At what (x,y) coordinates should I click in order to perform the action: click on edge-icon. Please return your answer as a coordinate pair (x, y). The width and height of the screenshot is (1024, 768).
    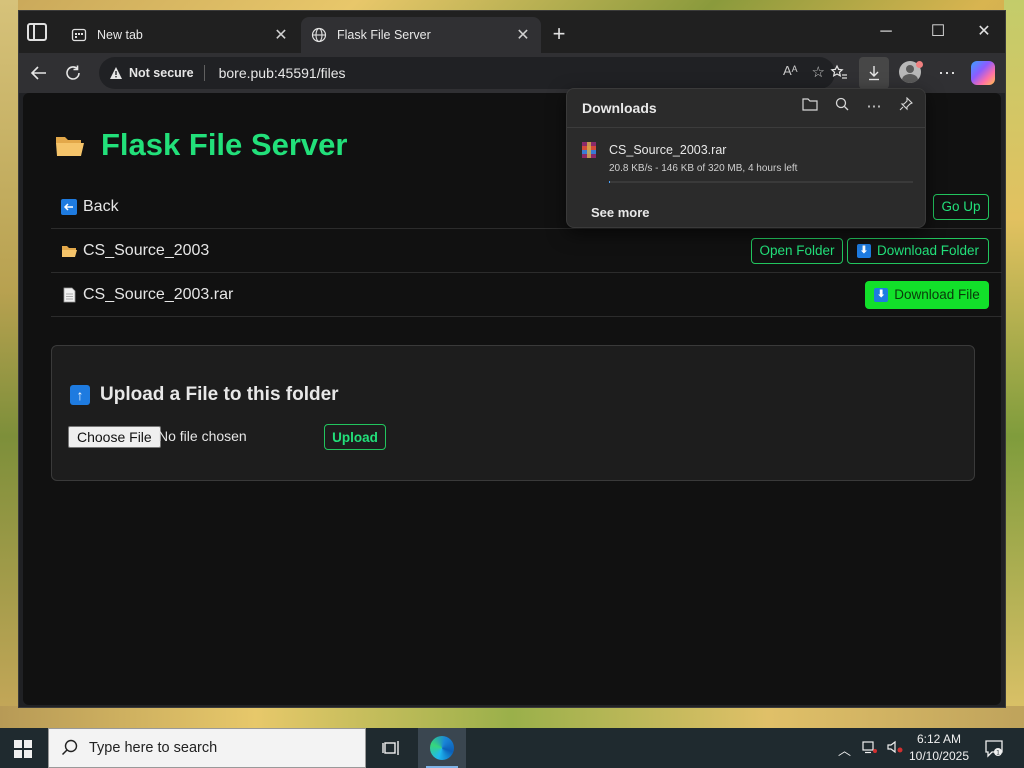
    Looking at the image, I should click on (442, 748).